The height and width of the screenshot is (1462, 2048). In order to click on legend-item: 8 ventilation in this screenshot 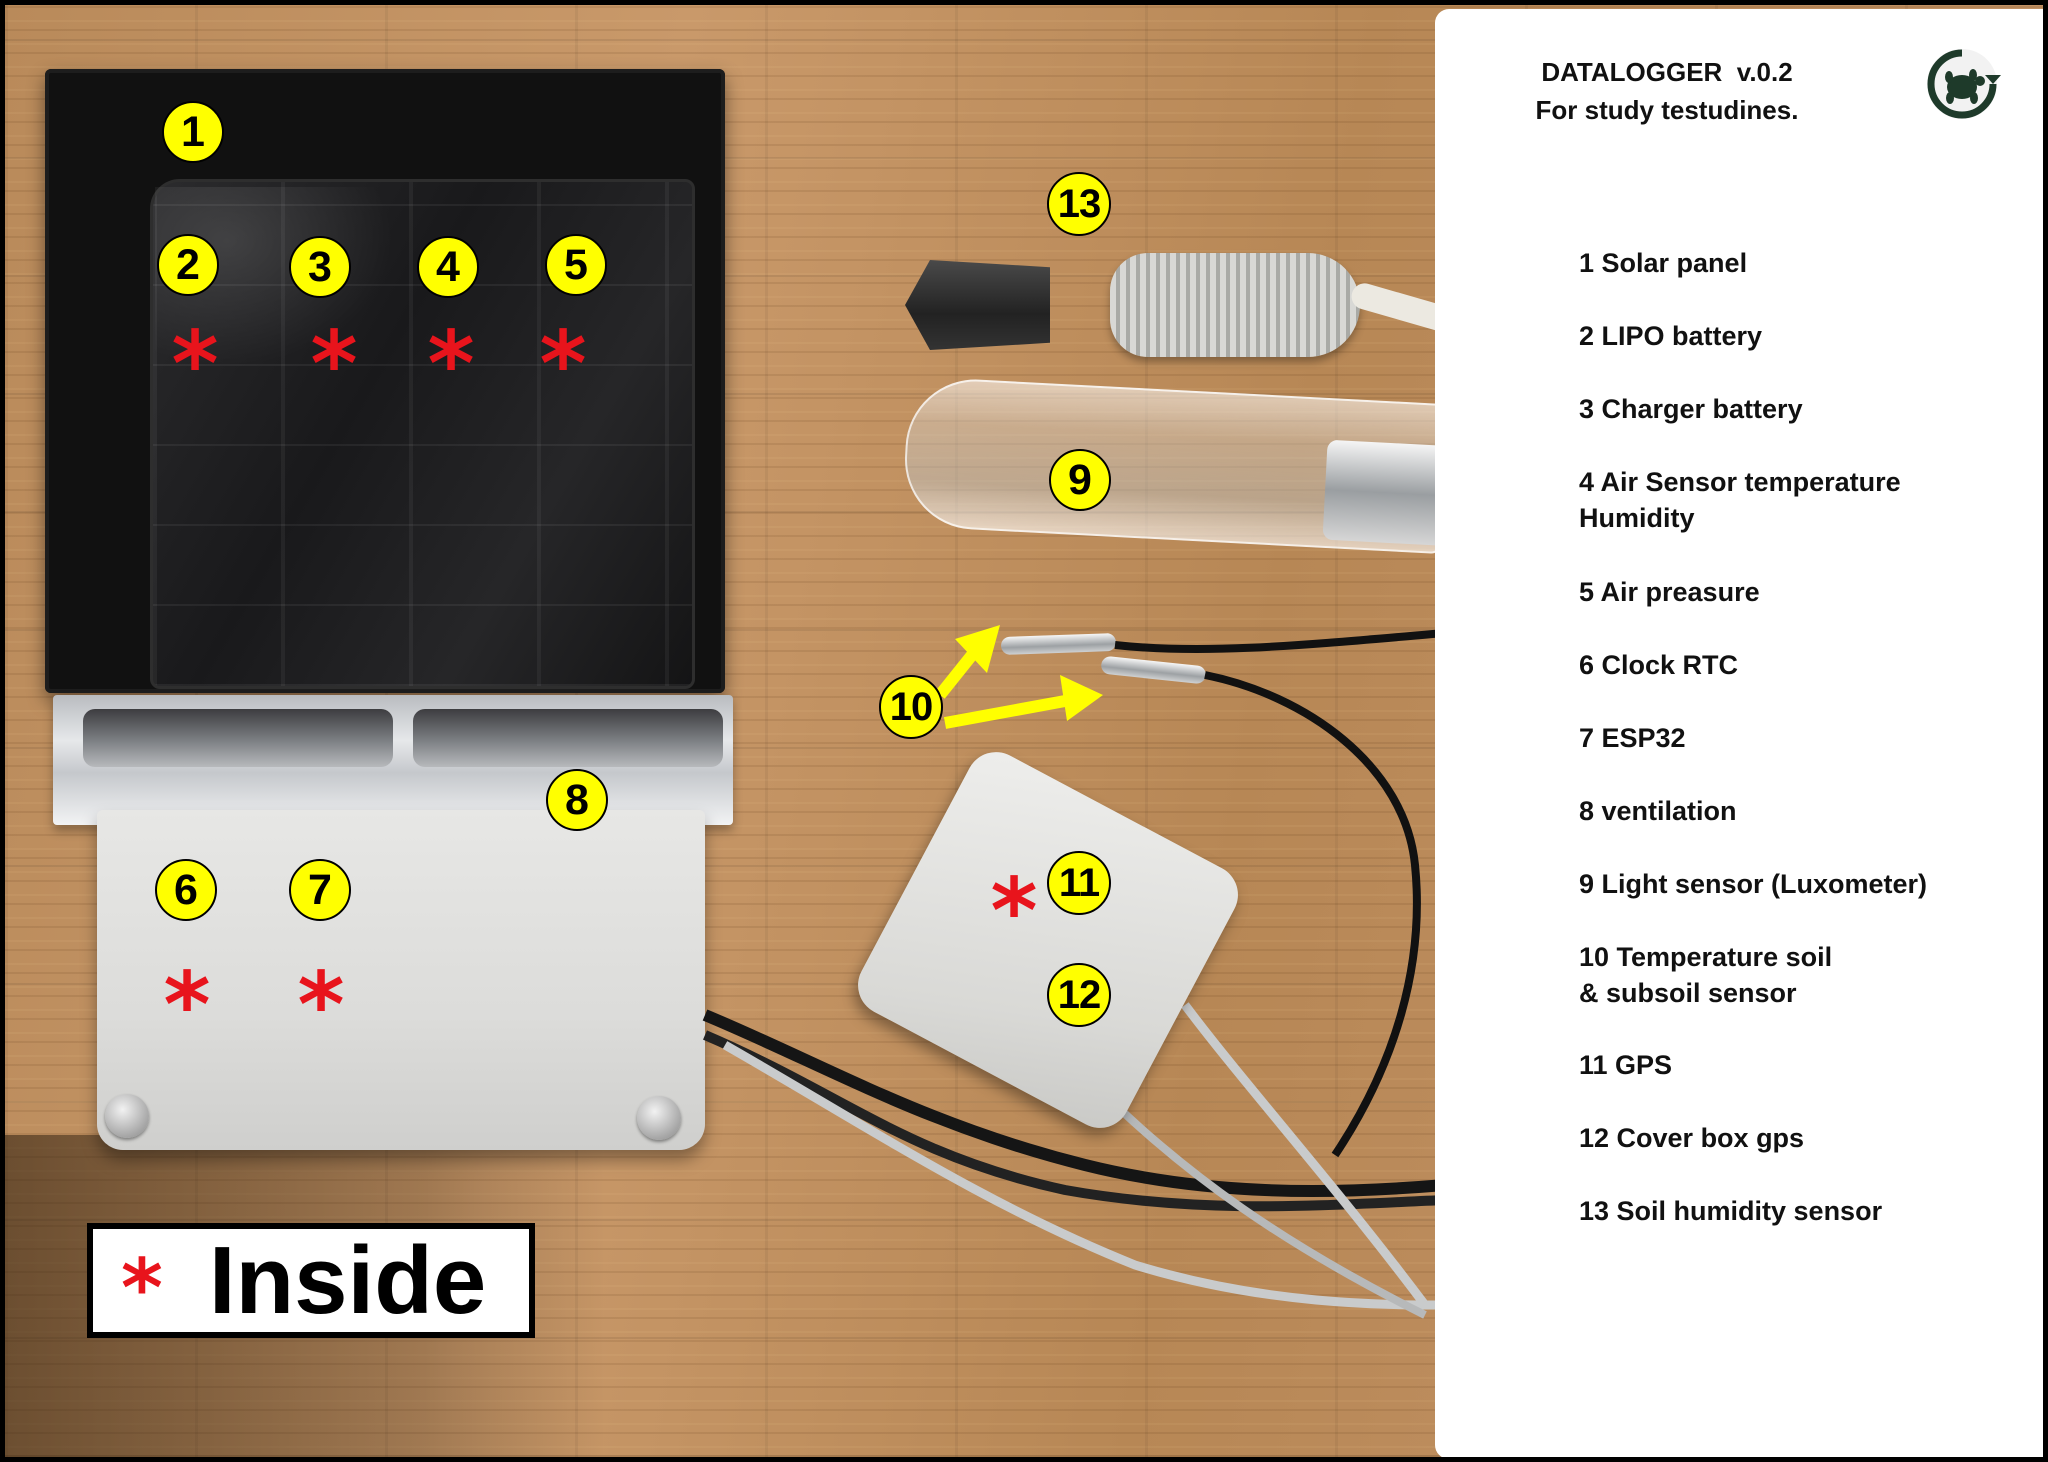, I will do `click(1658, 811)`.